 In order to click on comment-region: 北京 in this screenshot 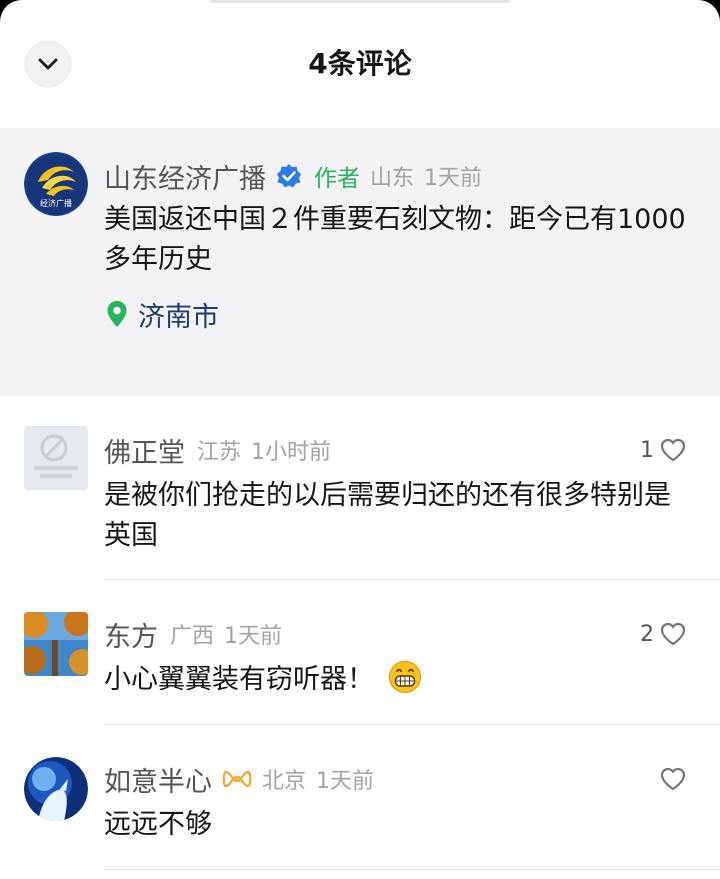, I will do `click(284, 781)`.